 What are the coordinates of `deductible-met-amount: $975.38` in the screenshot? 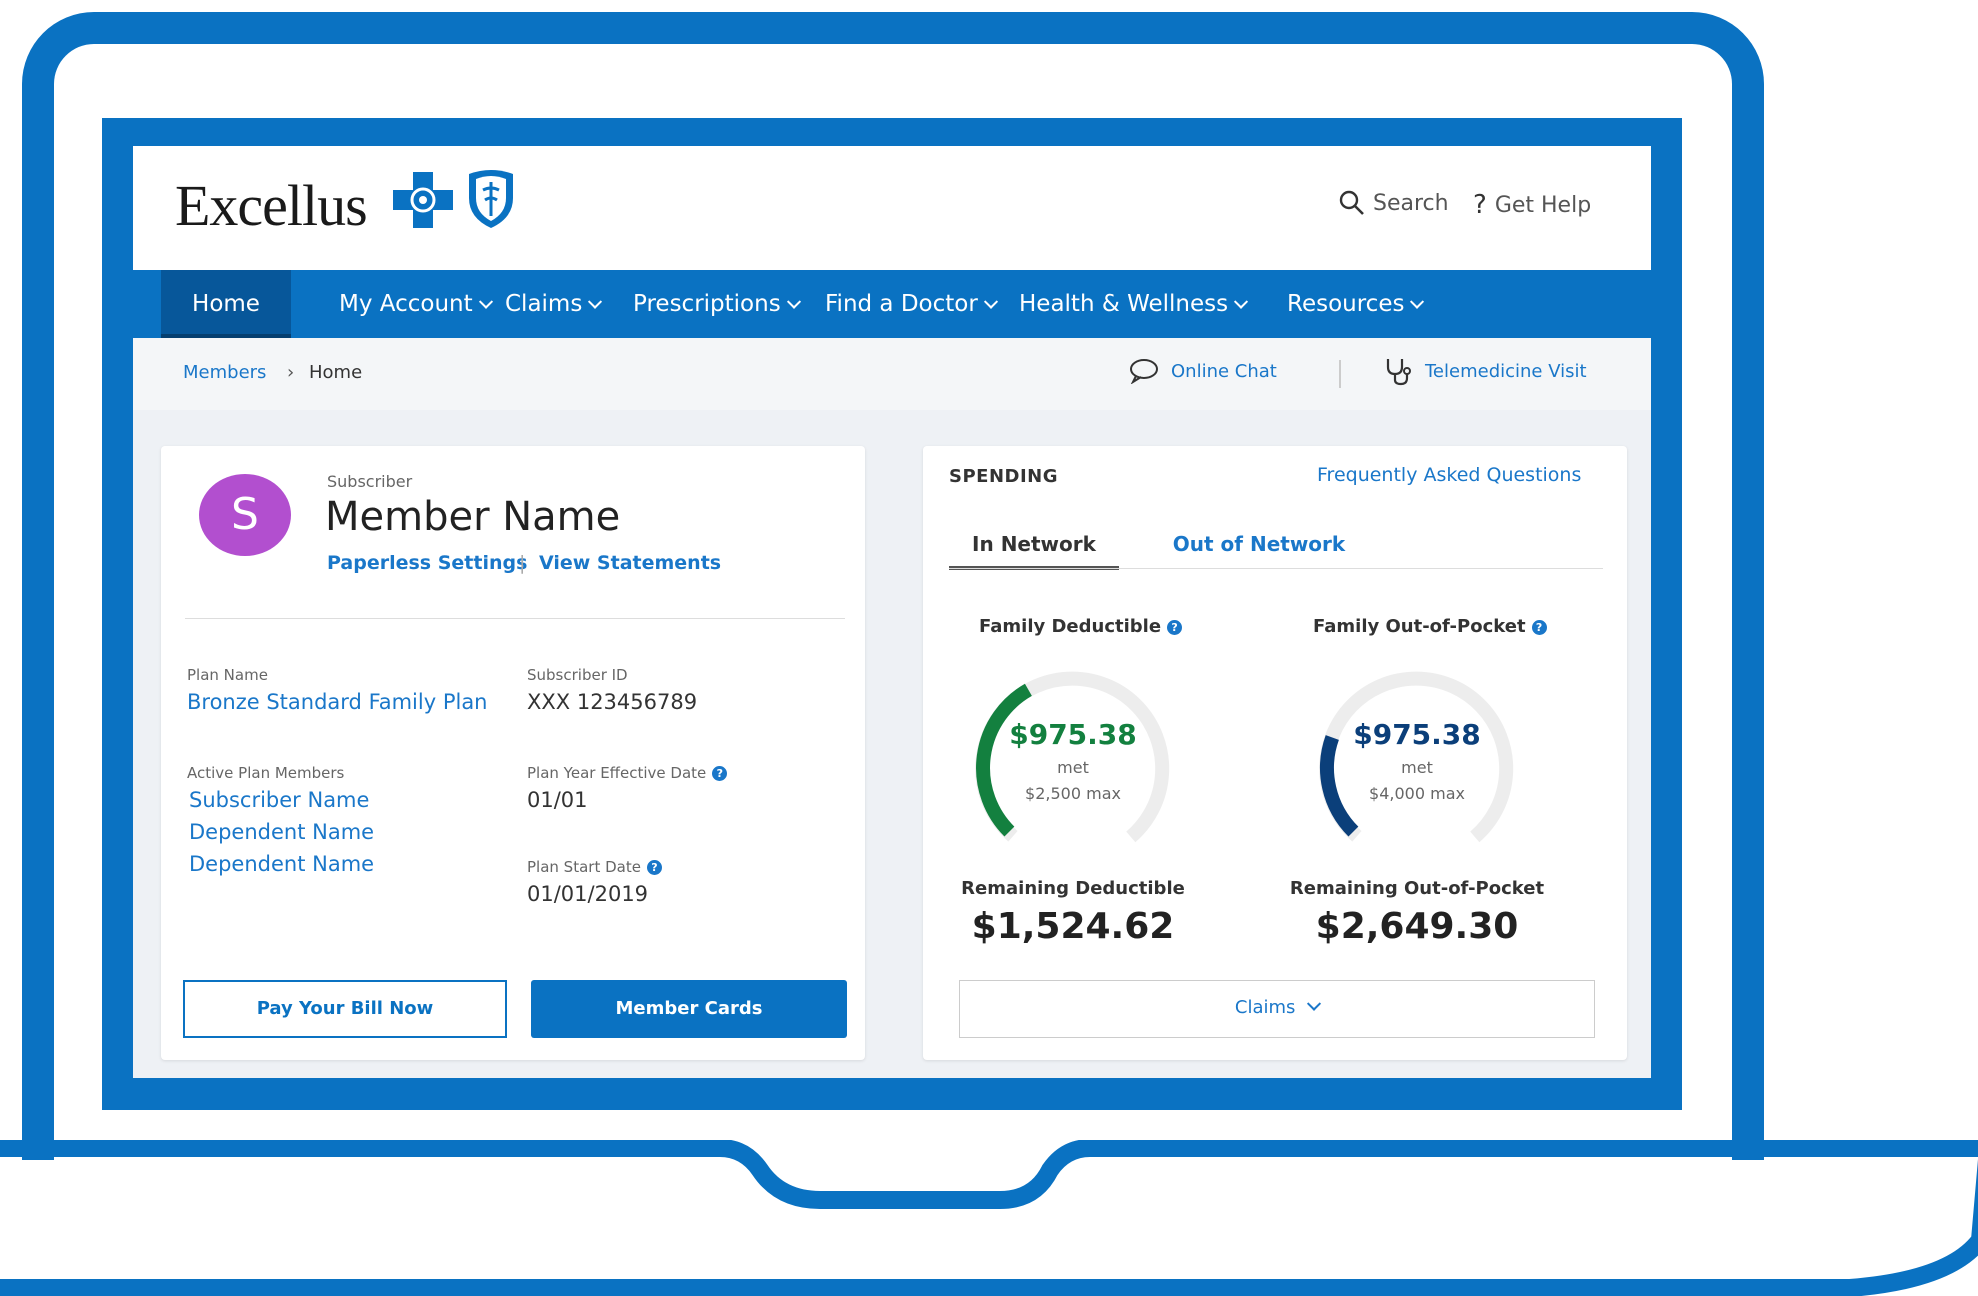 It's located at (1073, 734).